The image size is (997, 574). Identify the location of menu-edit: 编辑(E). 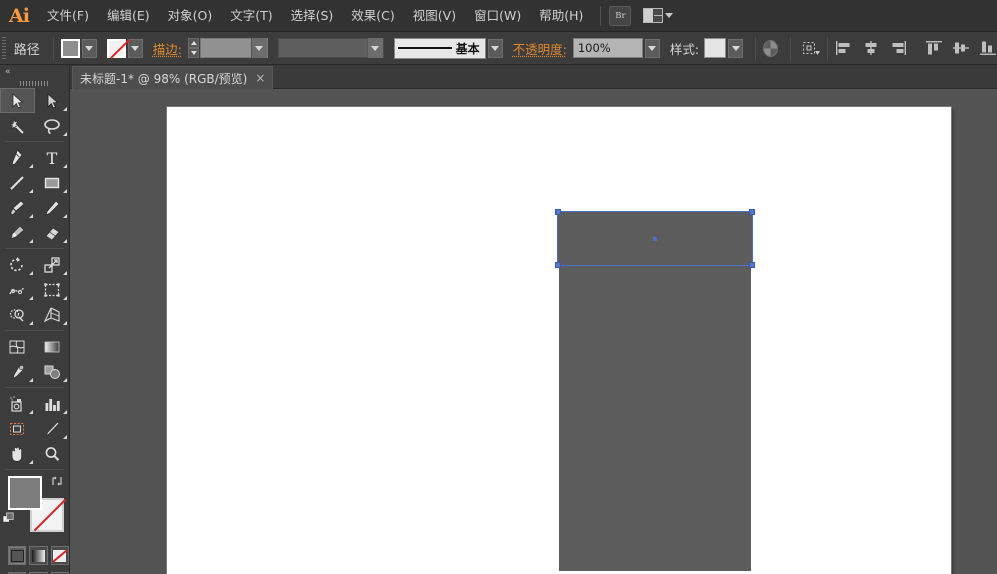
(128, 16).